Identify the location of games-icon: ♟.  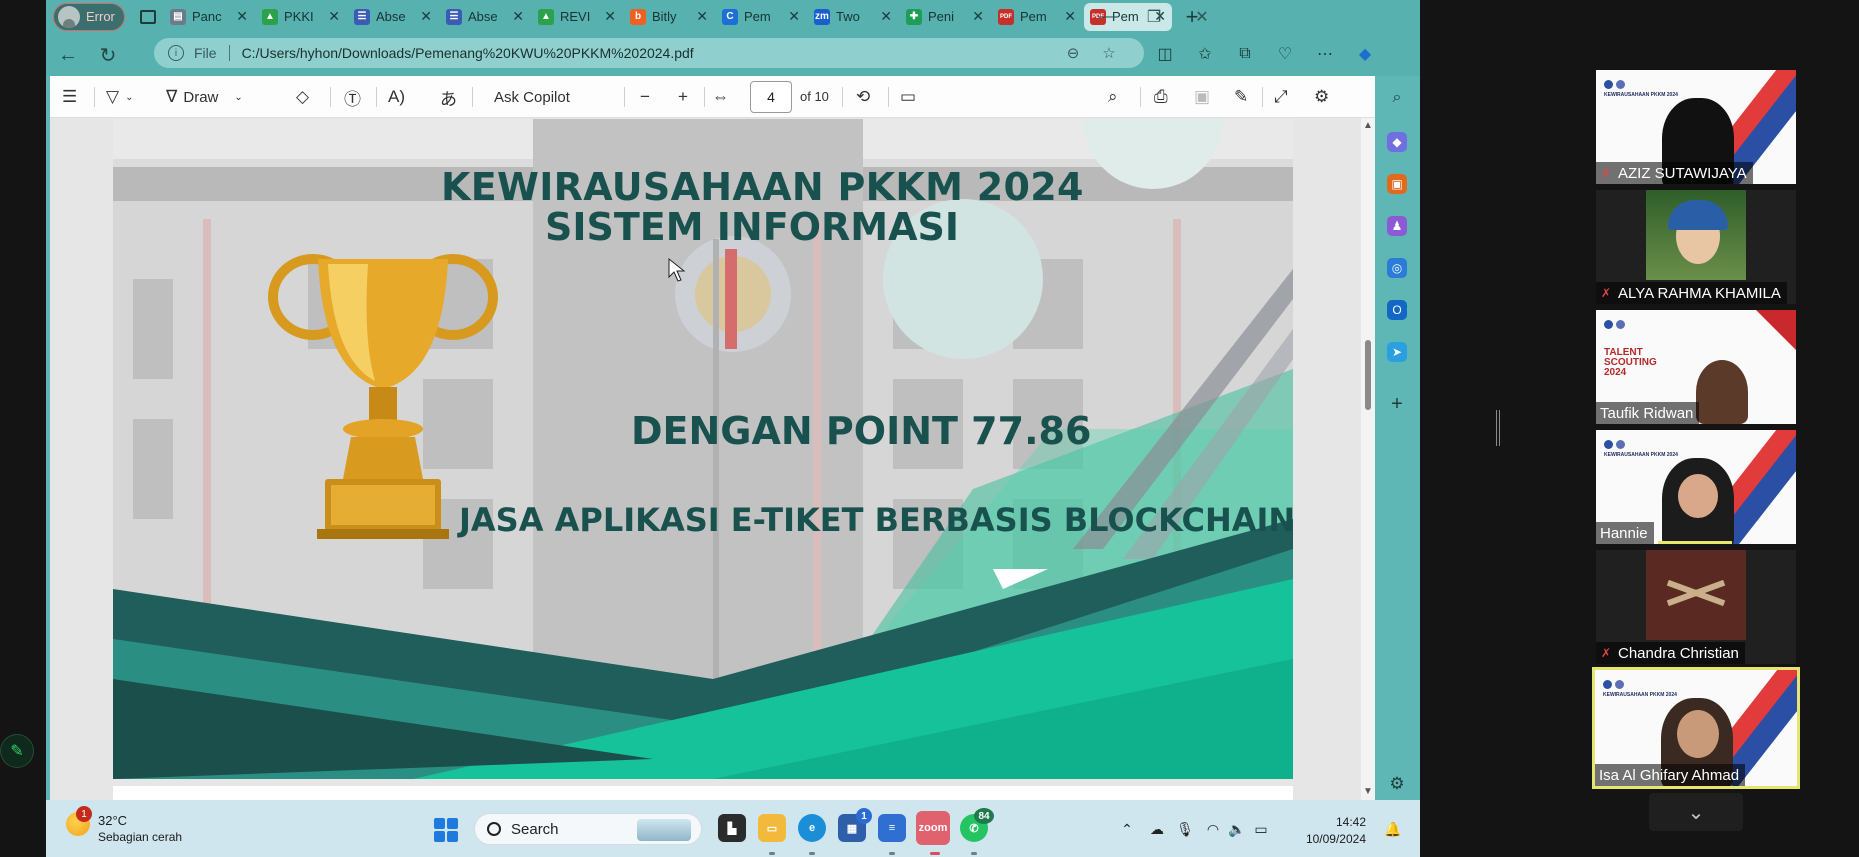
(1397, 226).